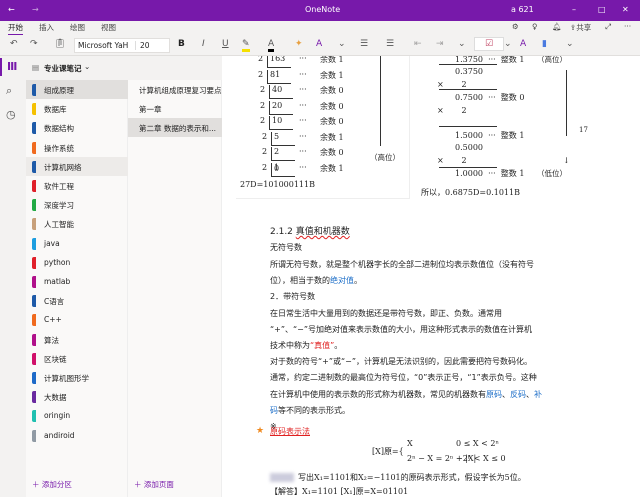 This screenshot has height=497, width=640. What do you see at coordinates (77, 108) in the screenshot?
I see `section-item: 数据库` at bounding box center [77, 108].